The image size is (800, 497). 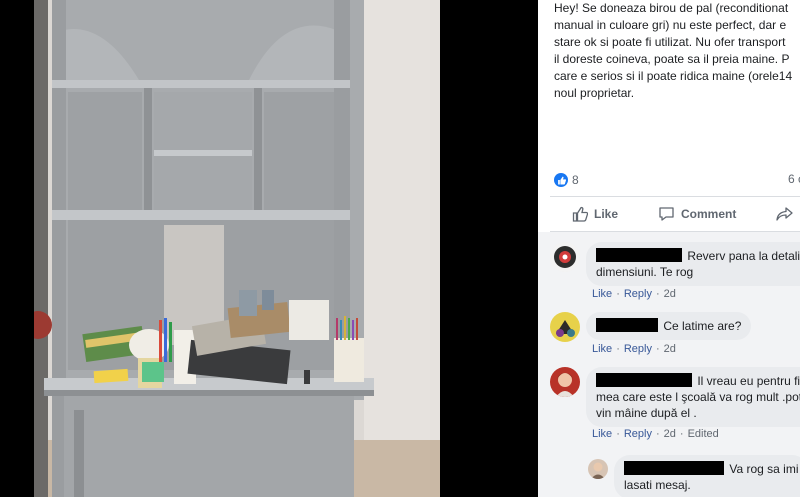 I want to click on comment-bubble: Ce latime are?, so click(x=669, y=326).